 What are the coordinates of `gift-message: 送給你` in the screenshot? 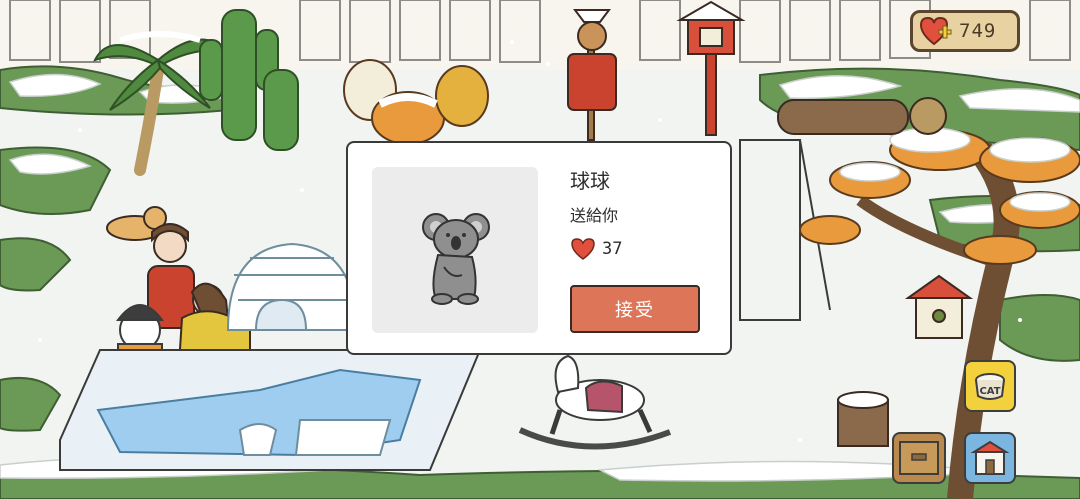 It's located at (594, 215).